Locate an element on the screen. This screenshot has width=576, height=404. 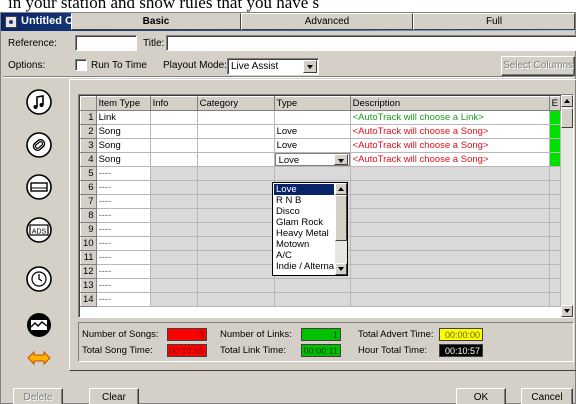
column-header-info: Info is located at coordinates (173, 103).